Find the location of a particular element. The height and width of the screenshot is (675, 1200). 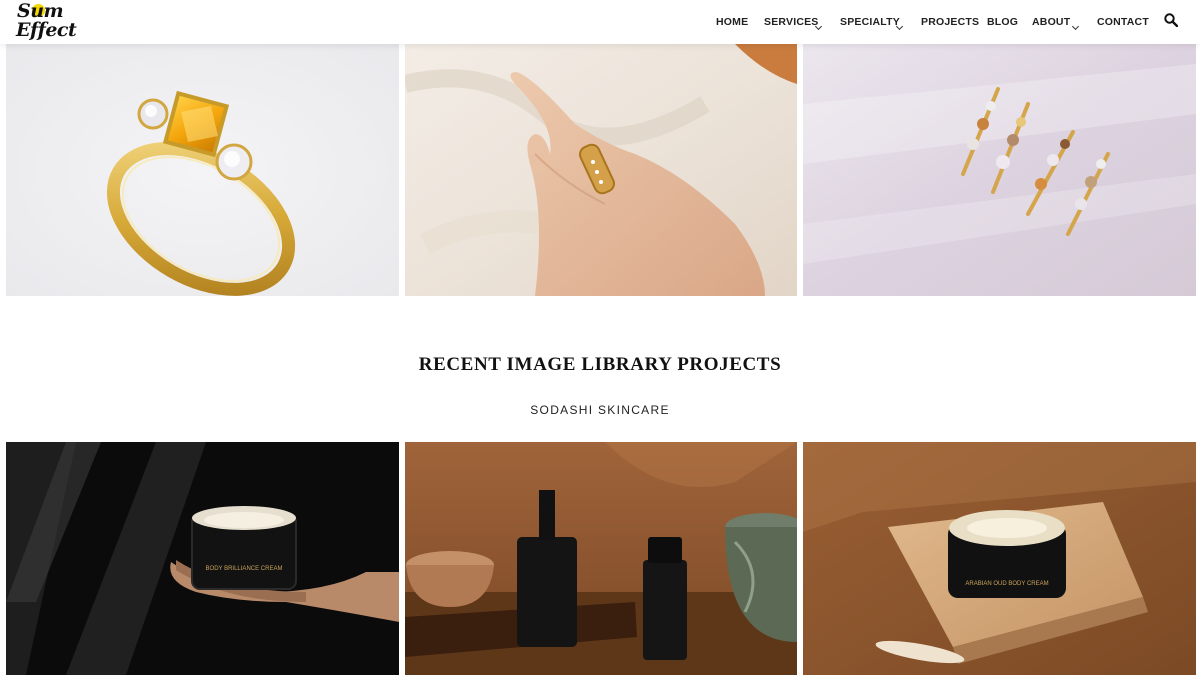

gallery-image-earrings is located at coordinates (999, 170).